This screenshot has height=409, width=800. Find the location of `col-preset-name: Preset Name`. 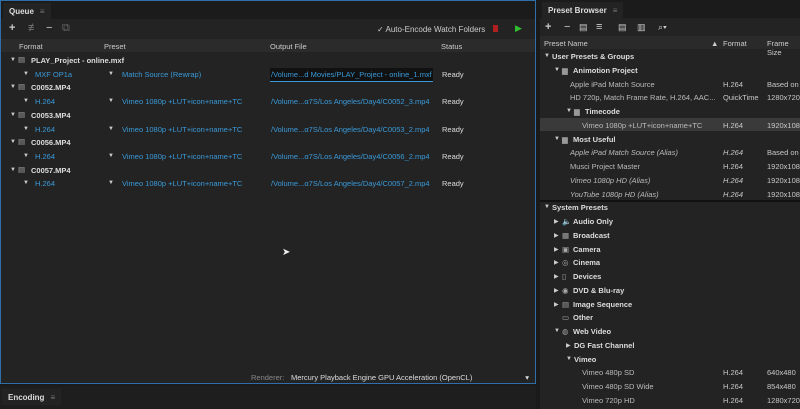

col-preset-name: Preset Name is located at coordinates (566, 43).